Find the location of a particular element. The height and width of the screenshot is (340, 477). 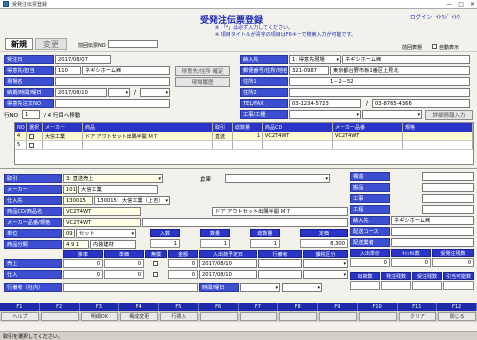

term-day-select is located at coordinates (155, 92).